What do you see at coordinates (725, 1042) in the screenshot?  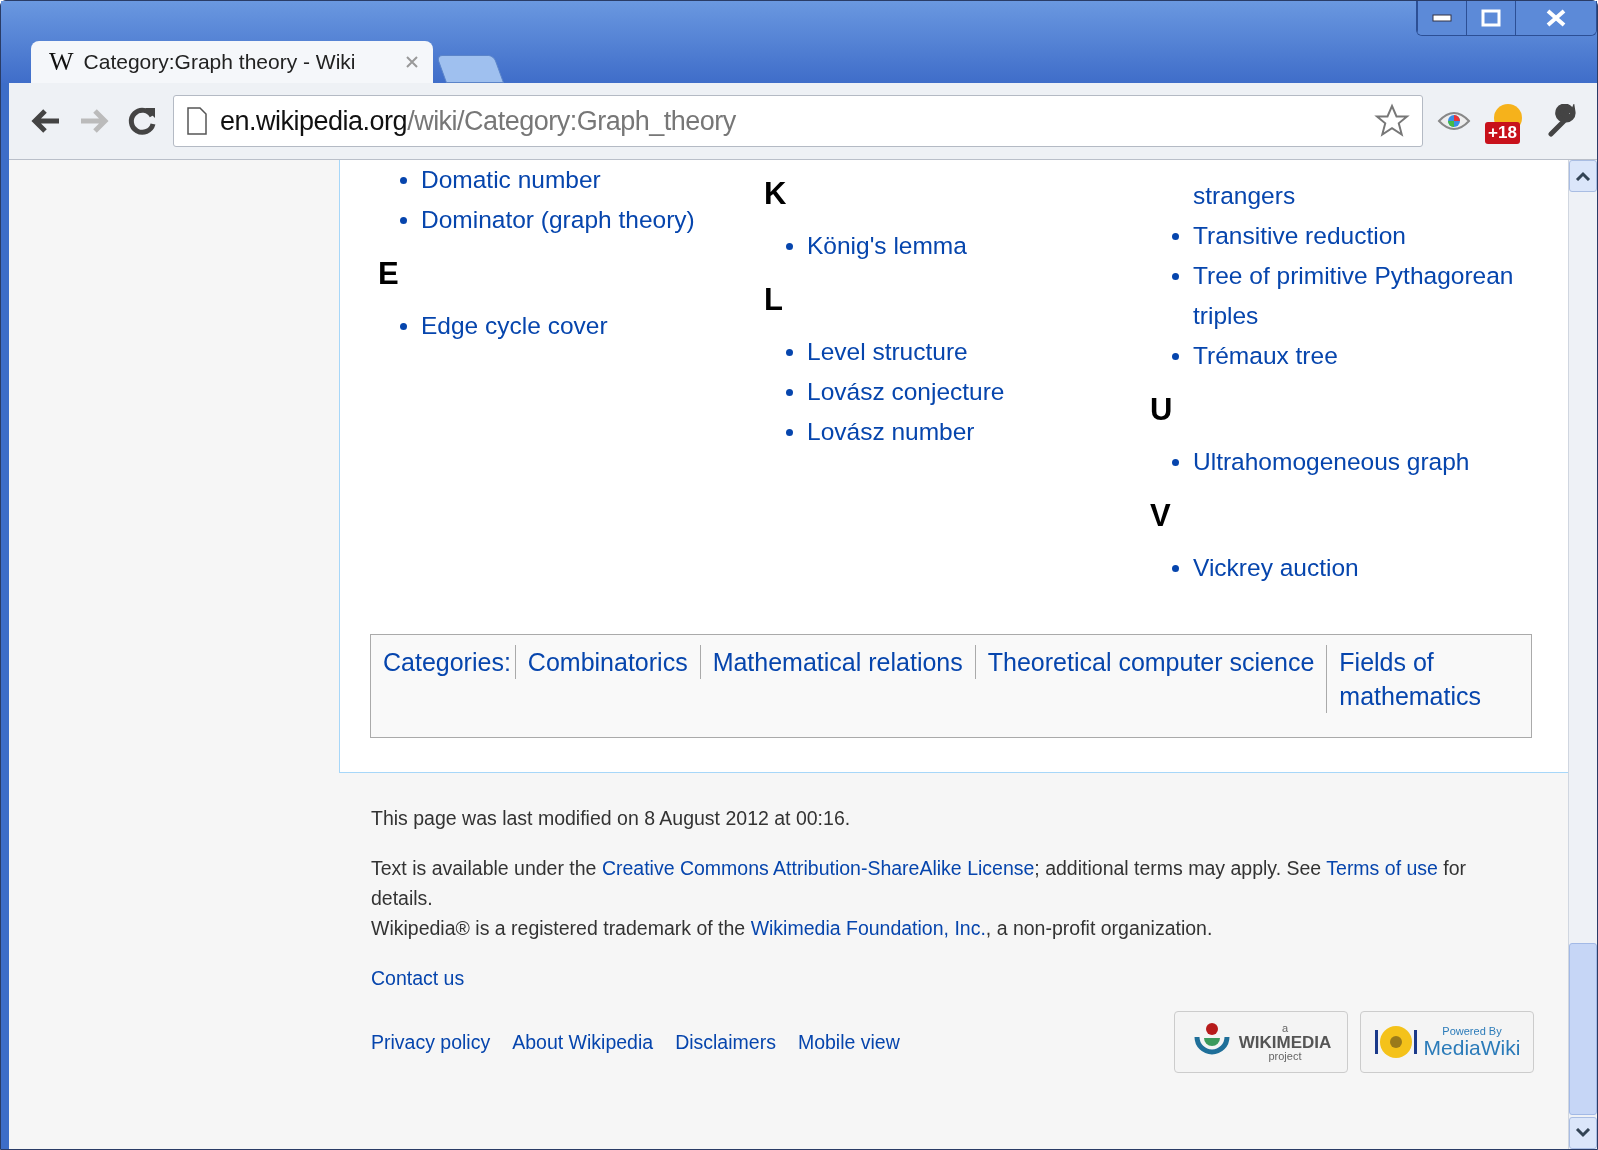 I see `footer-link: Disclaimers` at bounding box center [725, 1042].